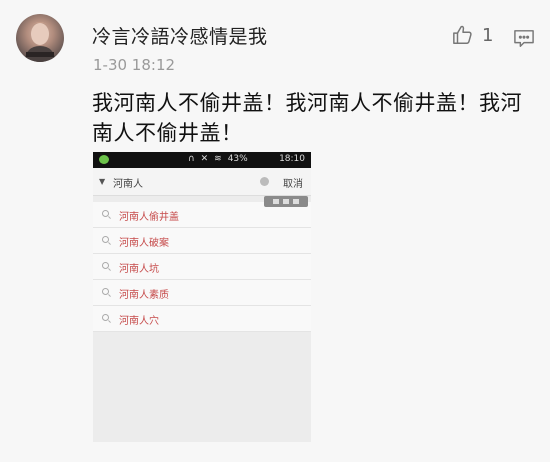 Image resolution: width=550 pixels, height=462 pixels. Describe the element at coordinates (488, 35) in the screenshot. I see `like-count: 1` at that location.